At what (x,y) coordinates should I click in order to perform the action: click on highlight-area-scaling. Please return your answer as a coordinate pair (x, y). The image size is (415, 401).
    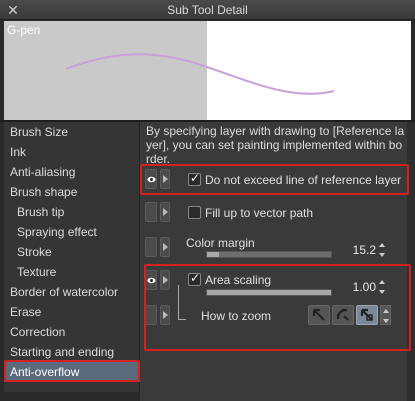
    Looking at the image, I should click on (277, 307).